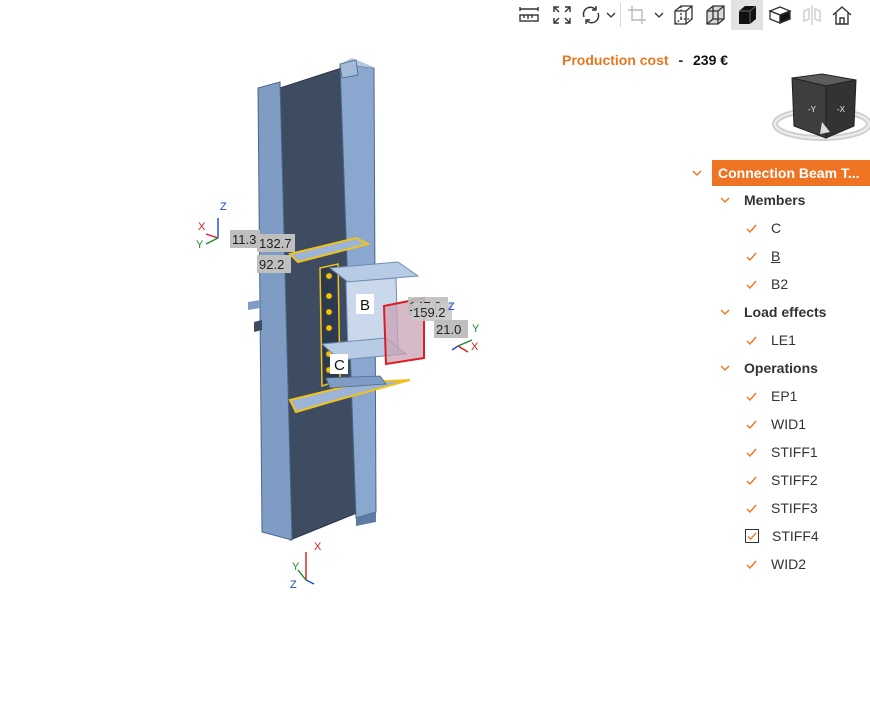 This screenshot has width=870, height=720. I want to click on member-label-c: C, so click(339, 365).